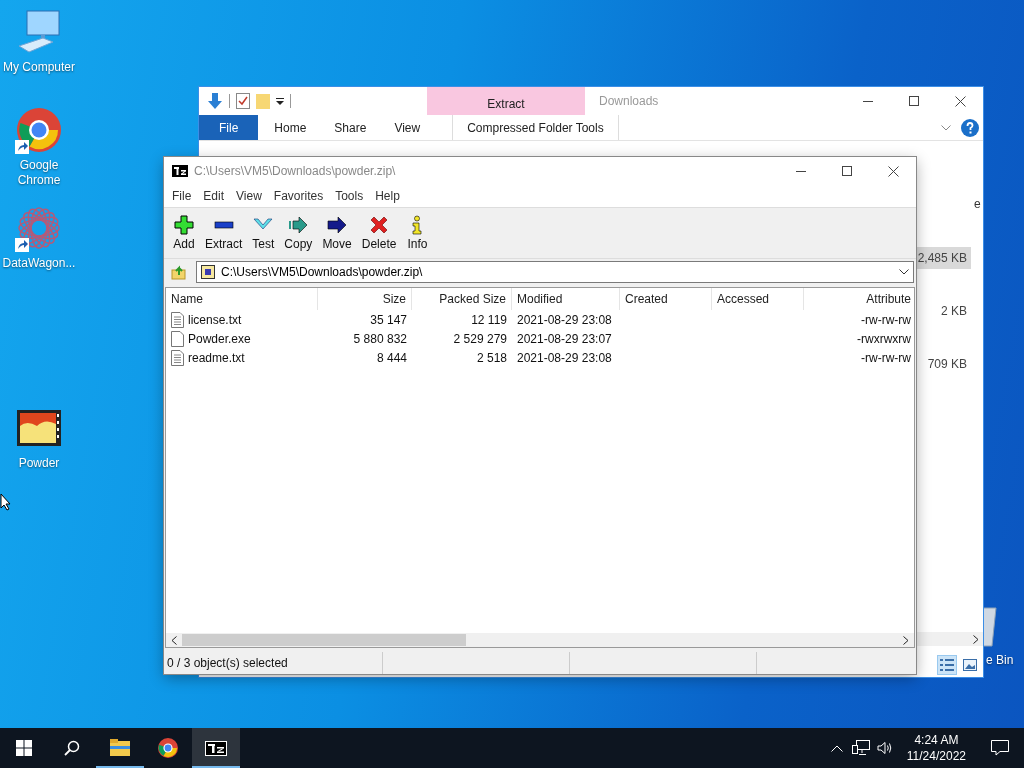 The width and height of the screenshot is (1024, 768). What do you see at coordinates (407, 127) in the screenshot?
I see `ribbon-tab: View` at bounding box center [407, 127].